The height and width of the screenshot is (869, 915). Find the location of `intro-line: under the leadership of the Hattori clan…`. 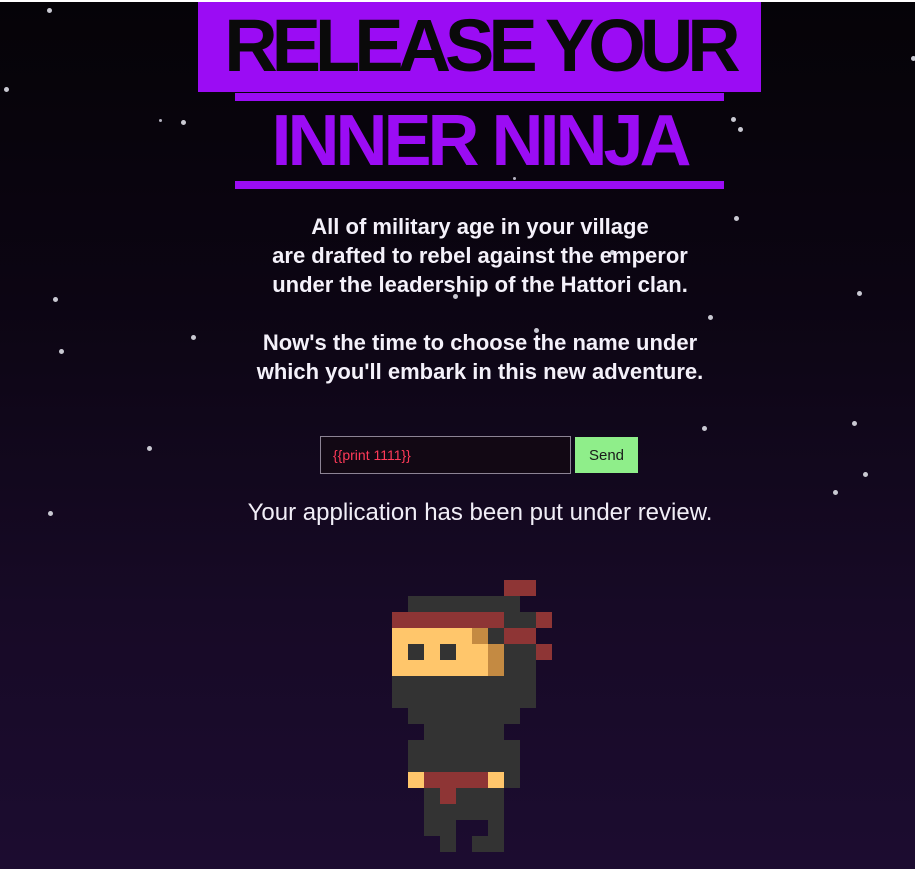

intro-line: under the leadership of the Hattori clan… is located at coordinates (480, 284).